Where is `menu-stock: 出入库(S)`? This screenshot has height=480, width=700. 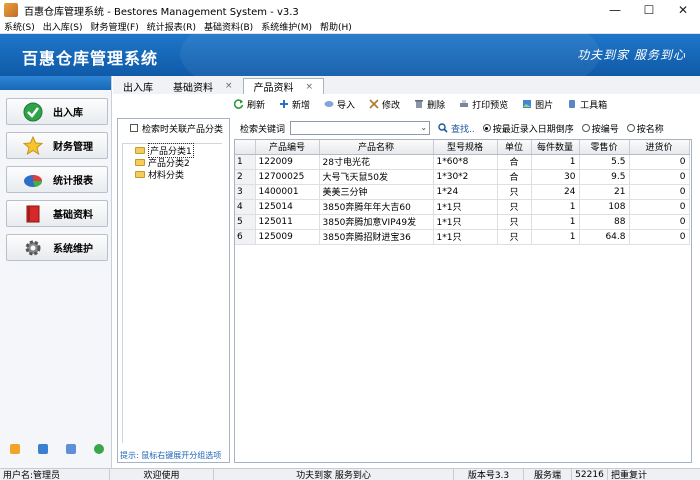 menu-stock: 出入库(S) is located at coordinates (63, 26).